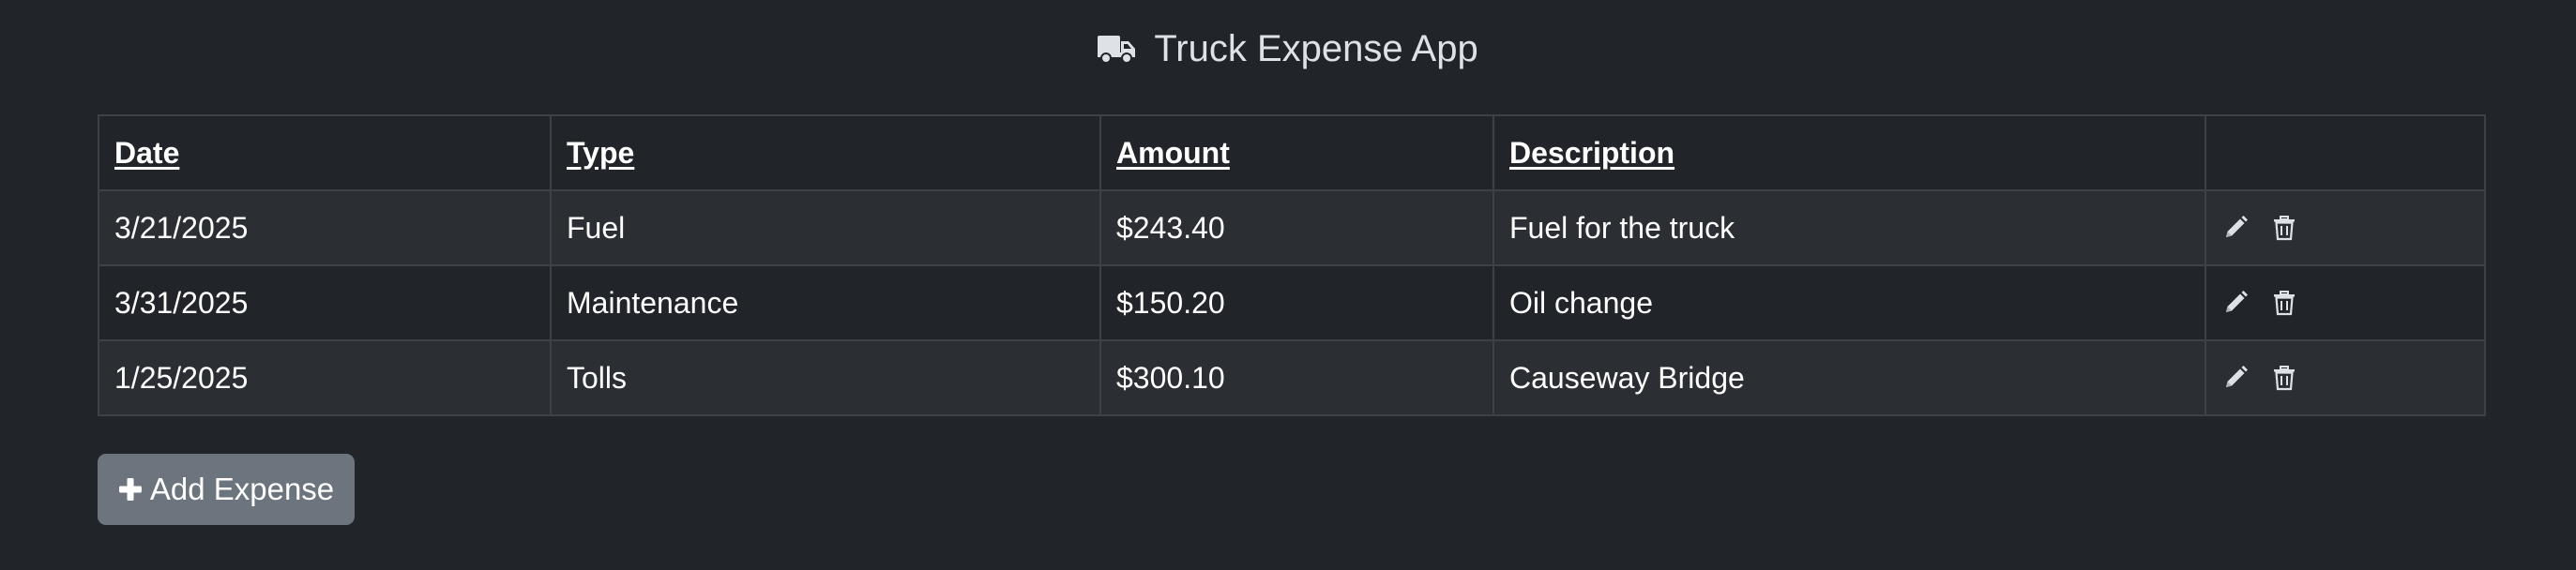  Describe the element at coordinates (325, 227) in the screenshot. I see `cell-date: 3/21/2025` at that location.